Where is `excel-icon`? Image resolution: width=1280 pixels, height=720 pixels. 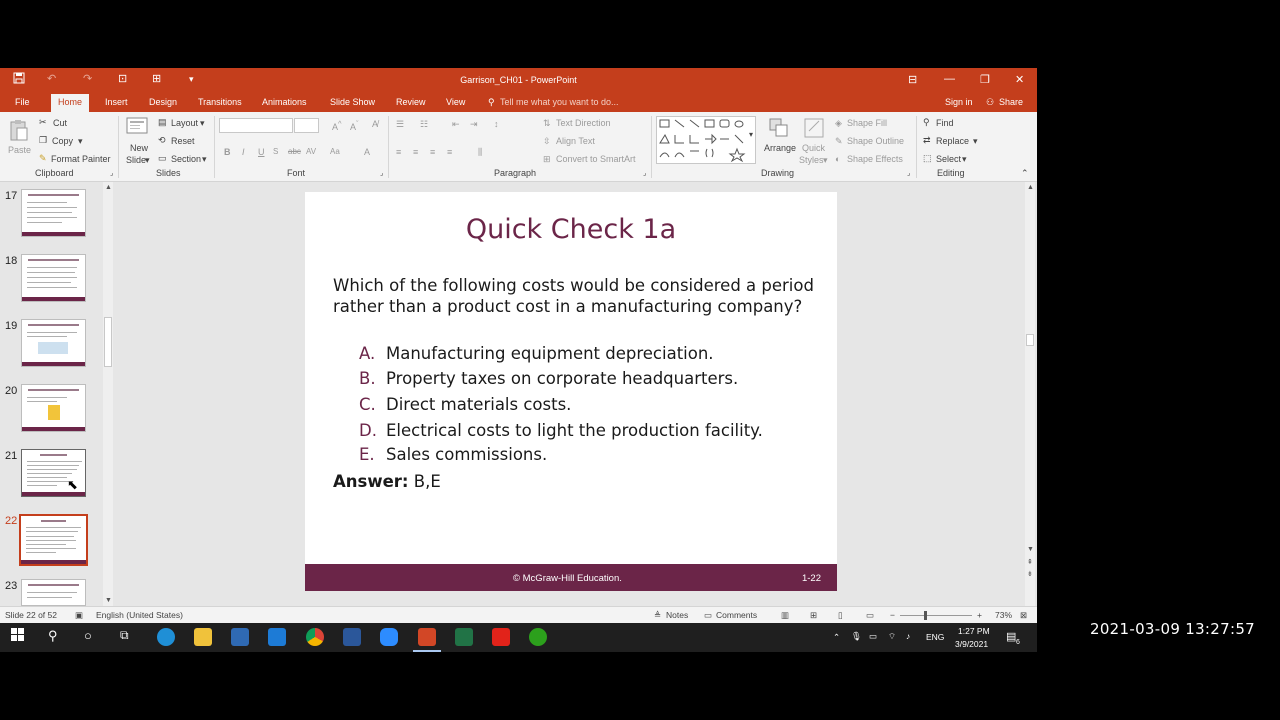 excel-icon is located at coordinates (464, 637).